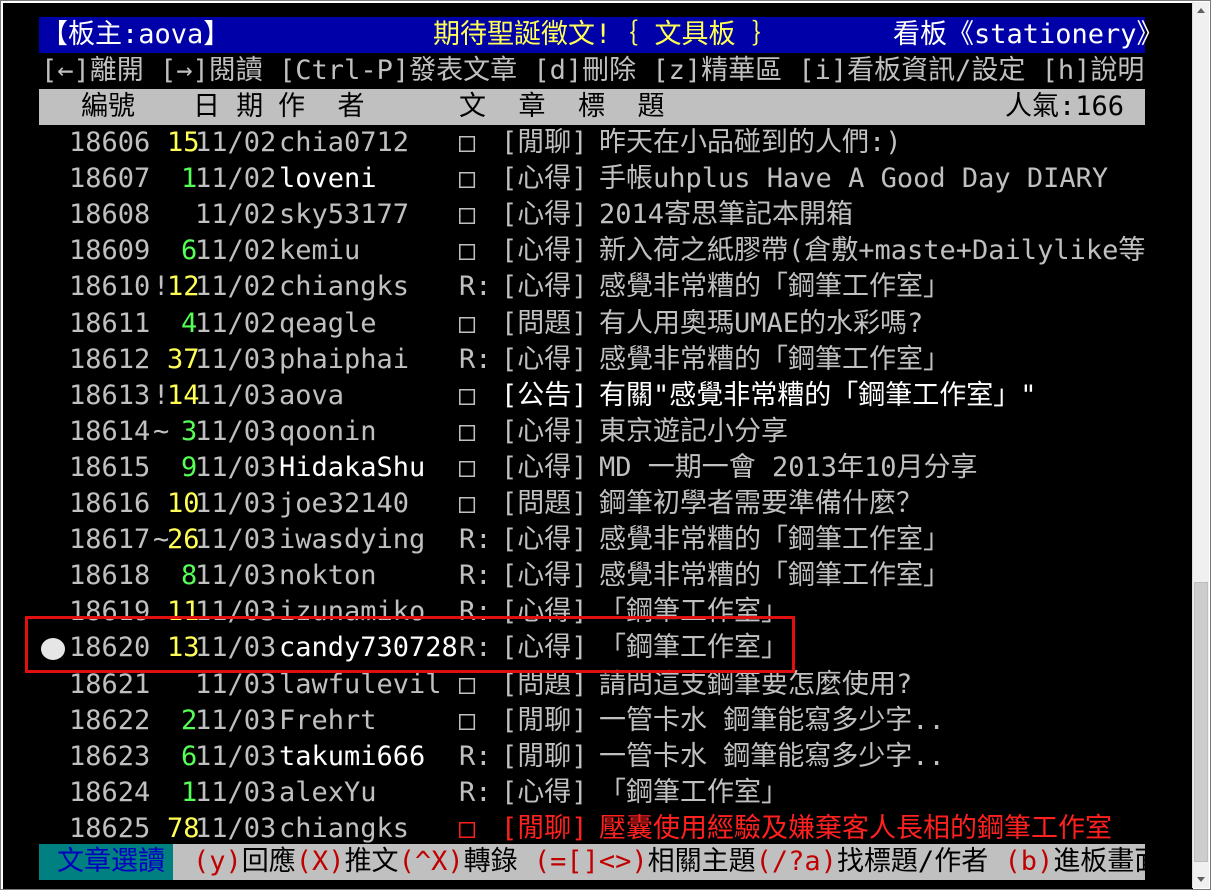  I want to click on post-author: qoonin, so click(328, 431).